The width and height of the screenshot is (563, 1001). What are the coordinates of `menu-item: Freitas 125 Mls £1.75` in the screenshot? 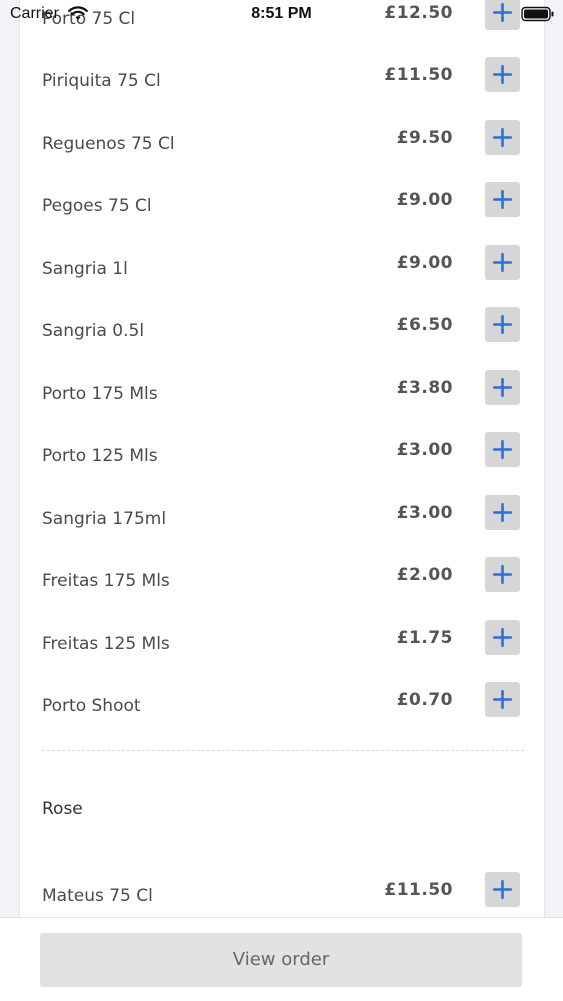 It's located at (282, 644).